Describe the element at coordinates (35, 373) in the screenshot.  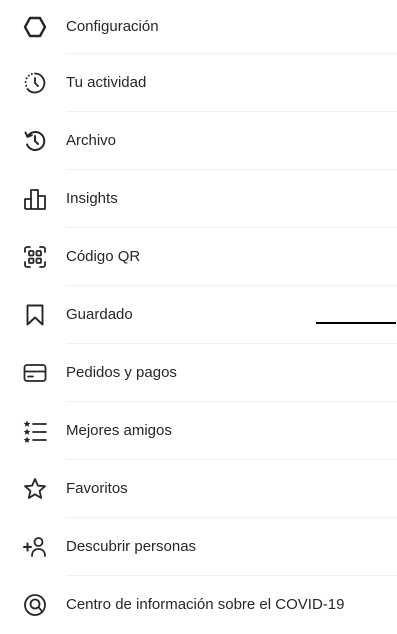
I see `credit-card-icon` at that location.